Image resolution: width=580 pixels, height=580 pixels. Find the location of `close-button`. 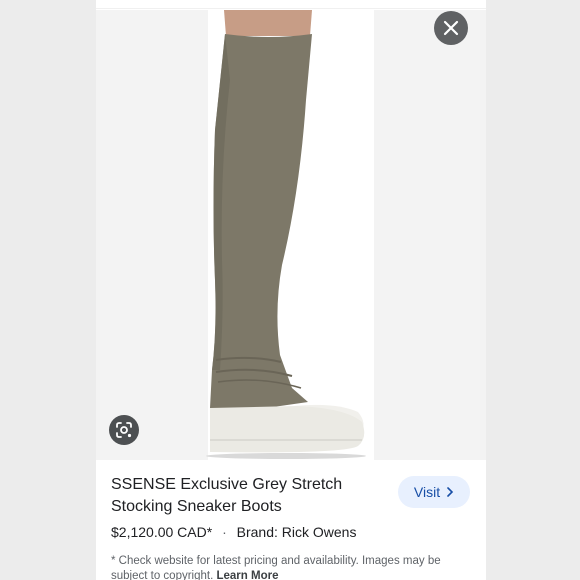

close-button is located at coordinates (451, 28).